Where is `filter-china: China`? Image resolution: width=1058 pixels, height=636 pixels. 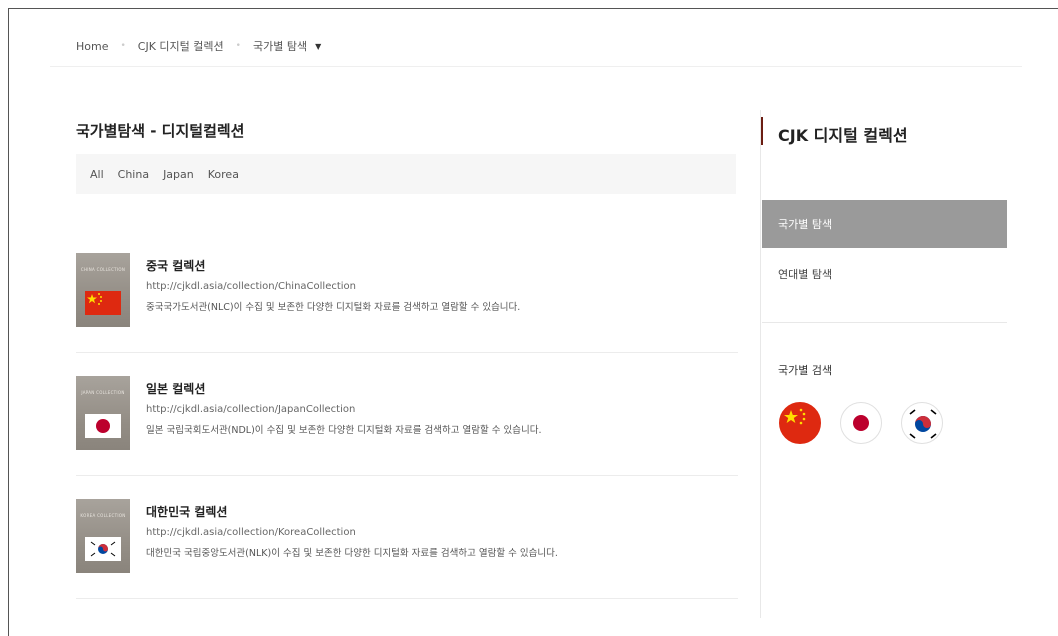
filter-china: China is located at coordinates (133, 174).